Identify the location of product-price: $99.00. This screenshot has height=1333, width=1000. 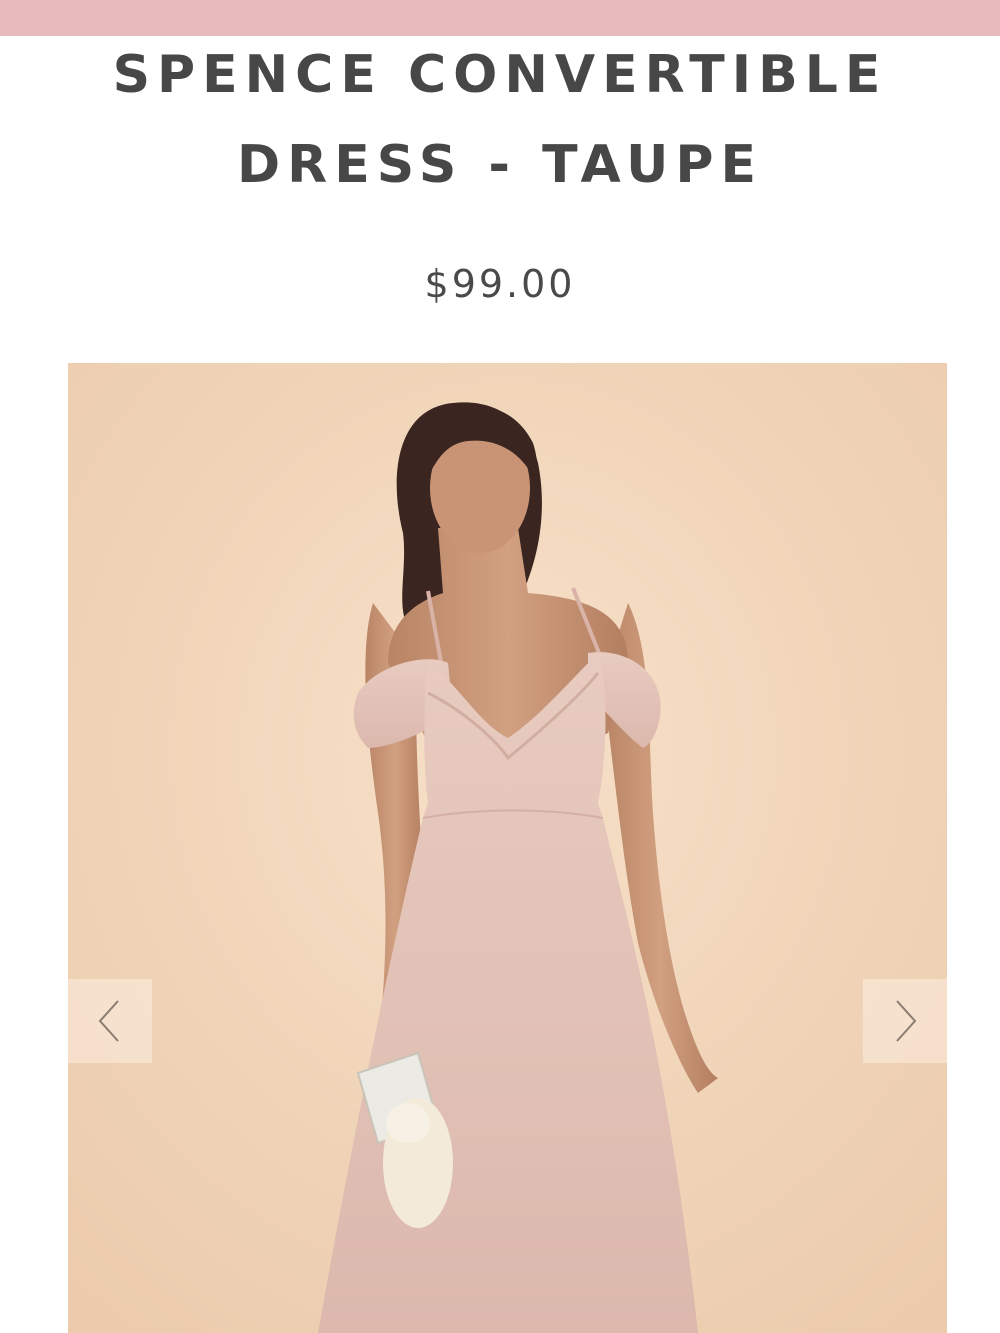
(500, 284).